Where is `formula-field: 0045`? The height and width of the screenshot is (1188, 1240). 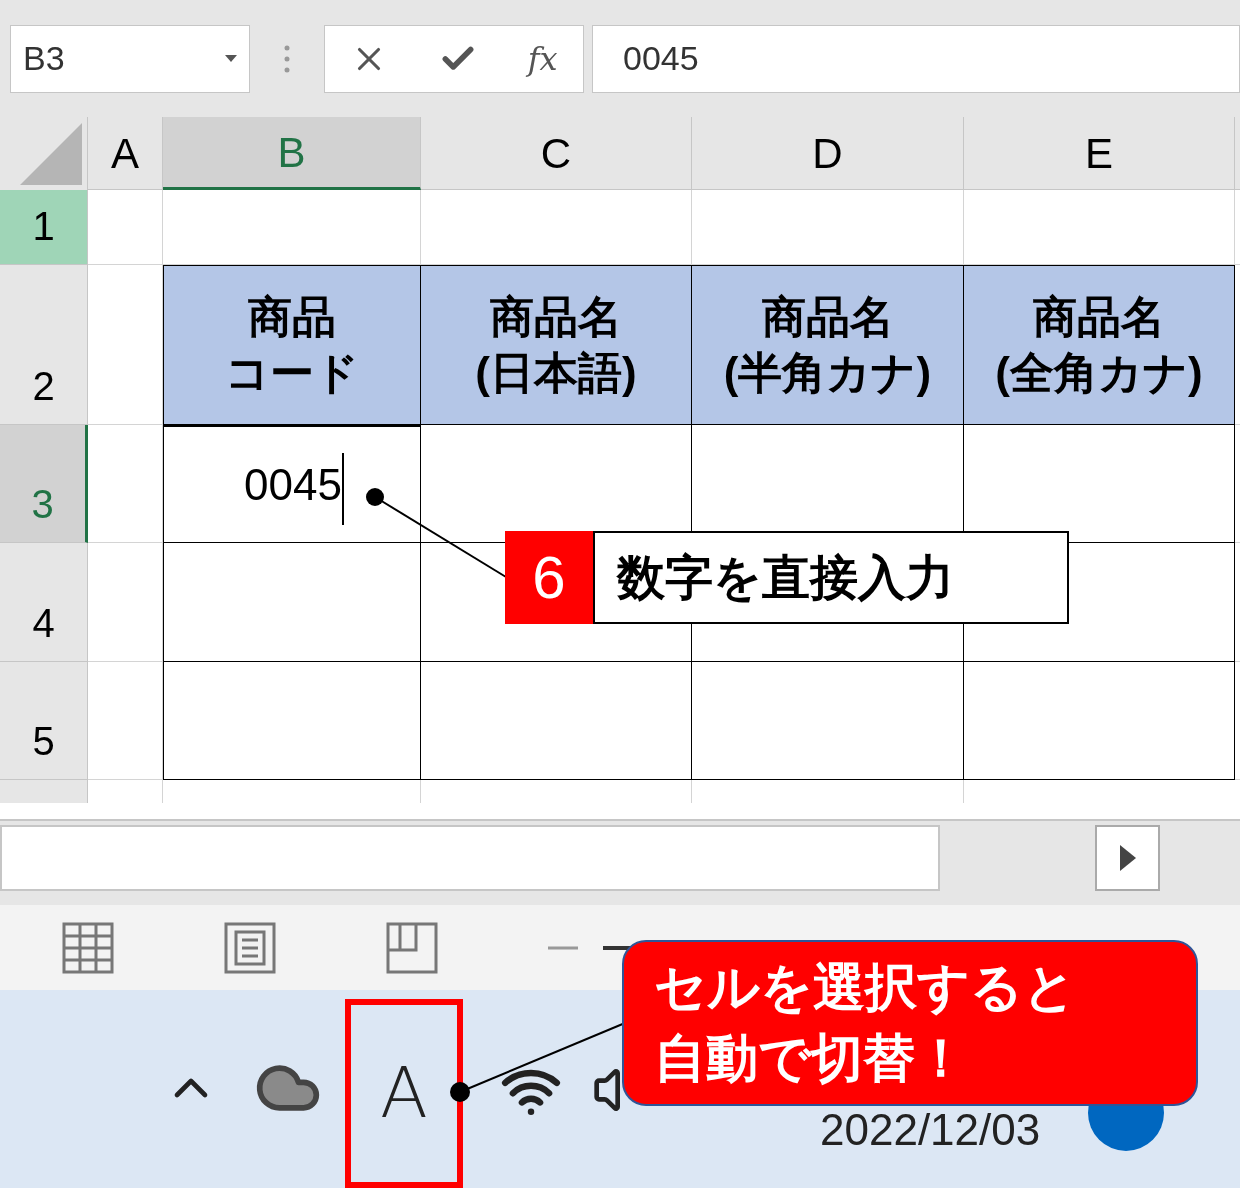
formula-field: 0045 is located at coordinates (916, 58).